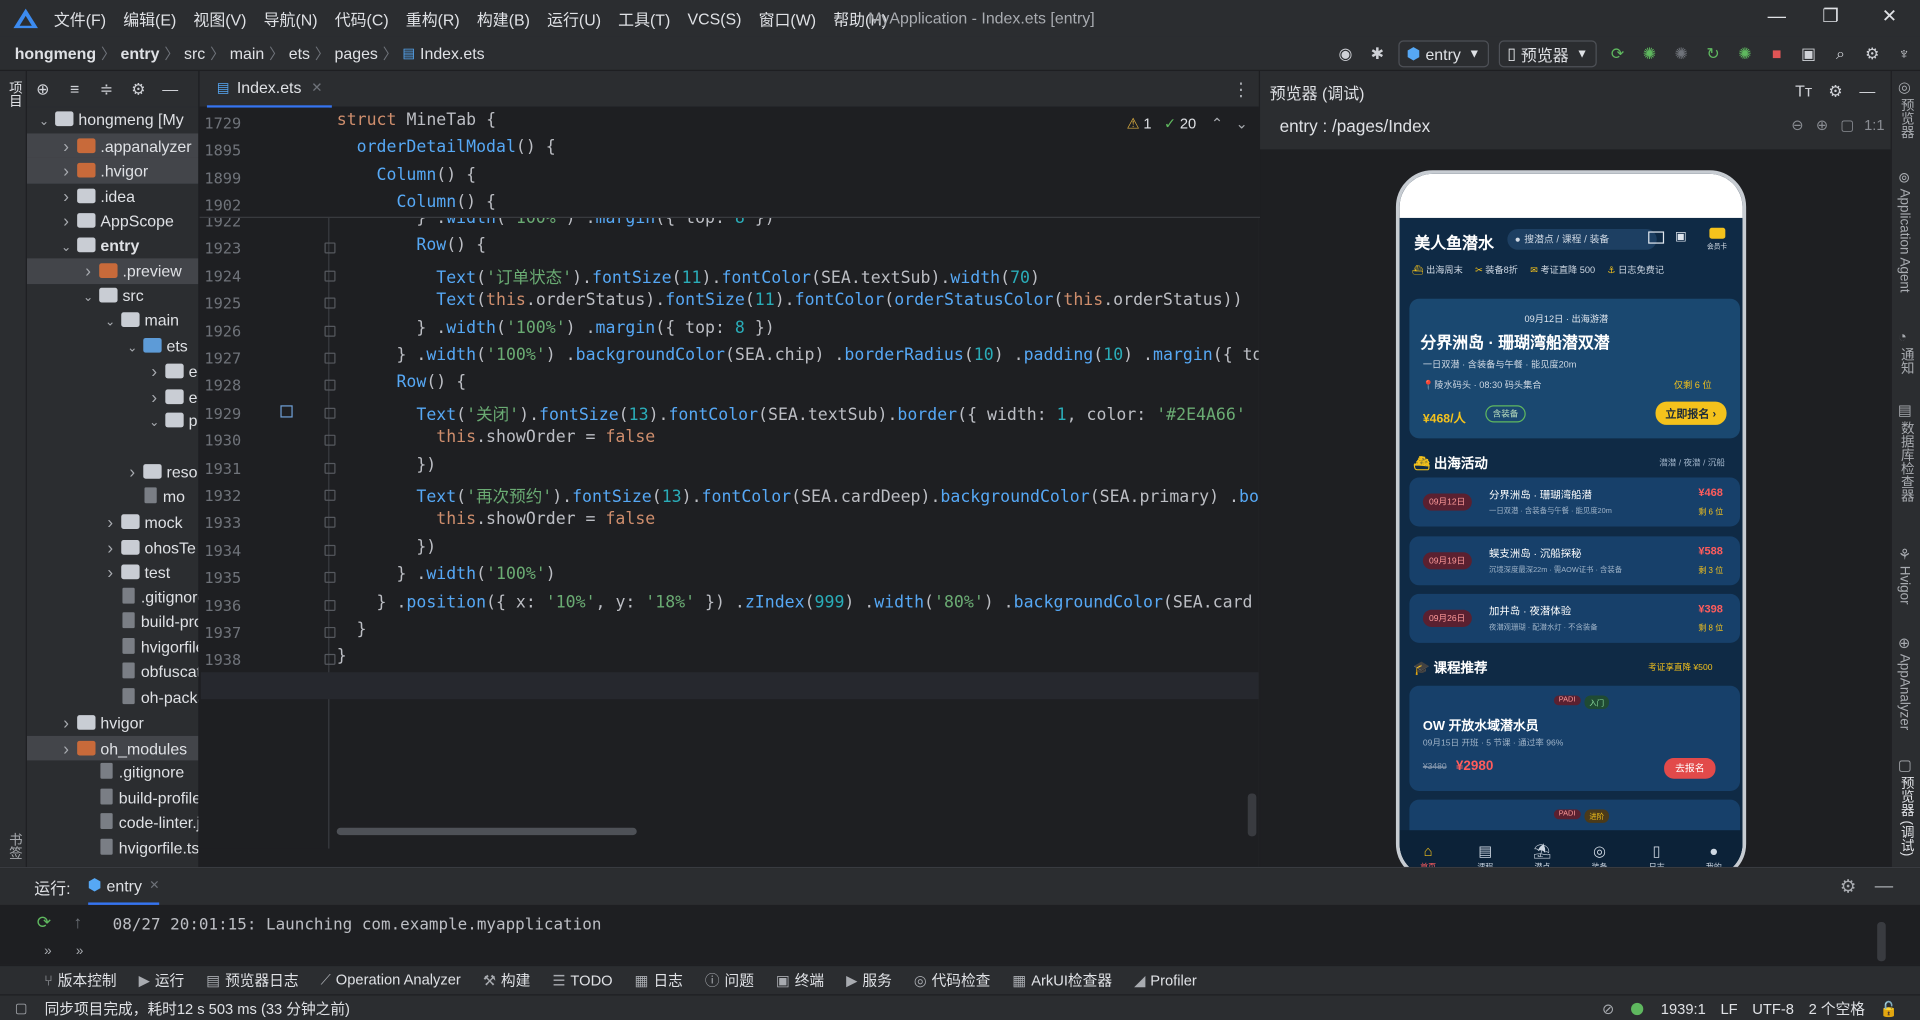 The height and width of the screenshot is (1020, 1920). I want to click on breadcrumb-item: src, so click(194, 53).